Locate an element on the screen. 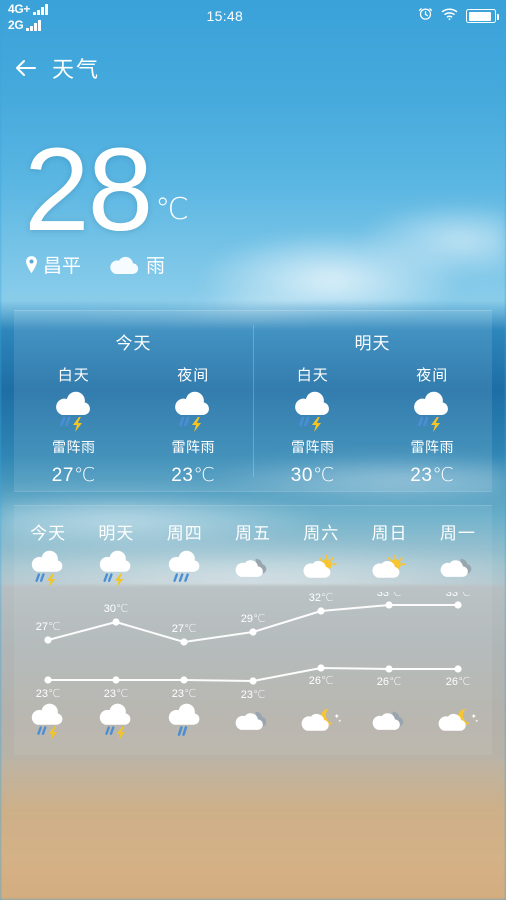 The height and width of the screenshot is (900, 506). forecast-day-3: 周五 is located at coordinates (253, 548).